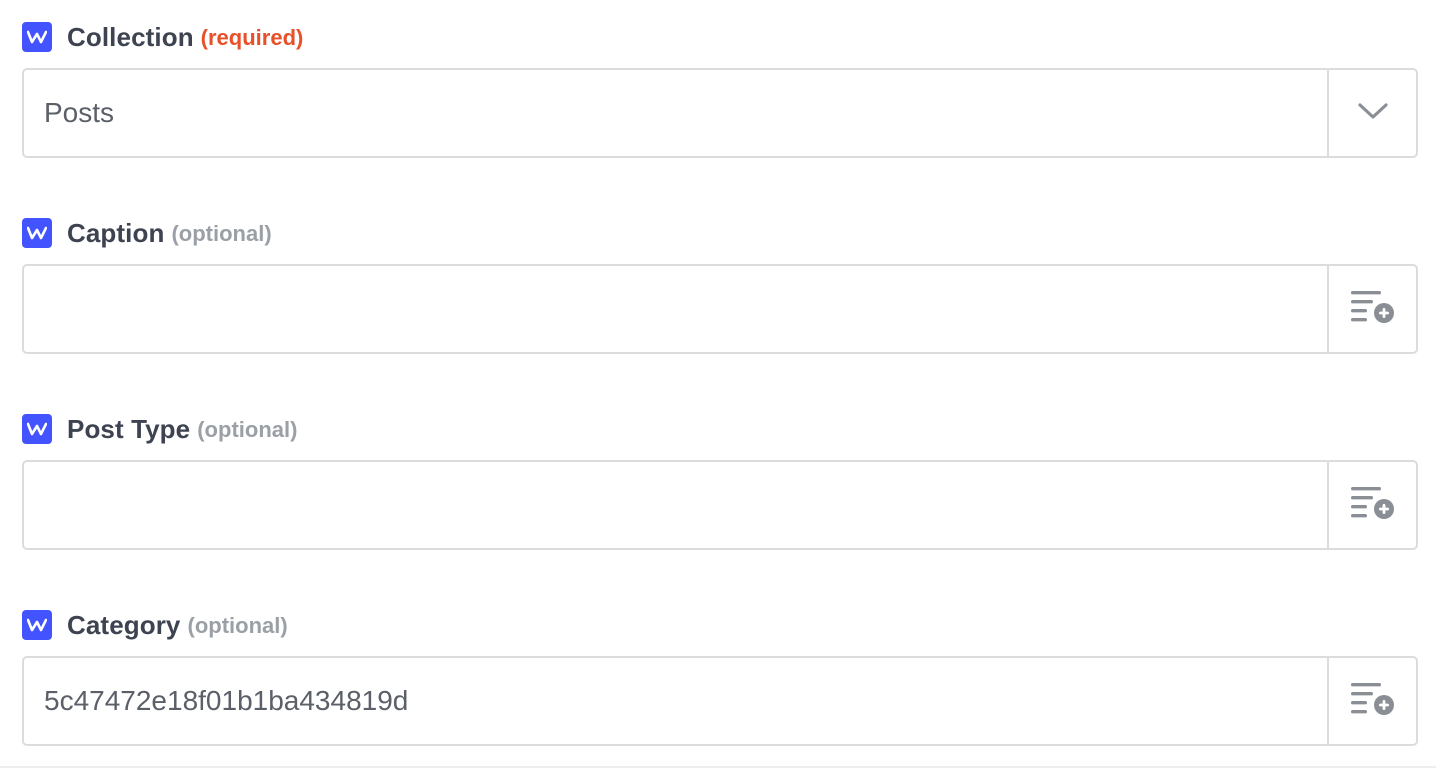 This screenshot has height=770, width=1436. What do you see at coordinates (720, 233) in the screenshot?
I see `field-label-row: Caption (optional)` at bounding box center [720, 233].